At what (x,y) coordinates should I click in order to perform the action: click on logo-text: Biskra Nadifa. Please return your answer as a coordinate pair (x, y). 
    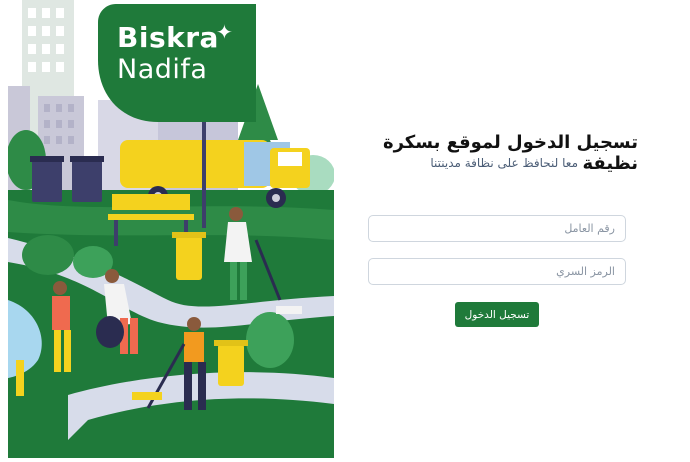
    Looking at the image, I should click on (168, 54).